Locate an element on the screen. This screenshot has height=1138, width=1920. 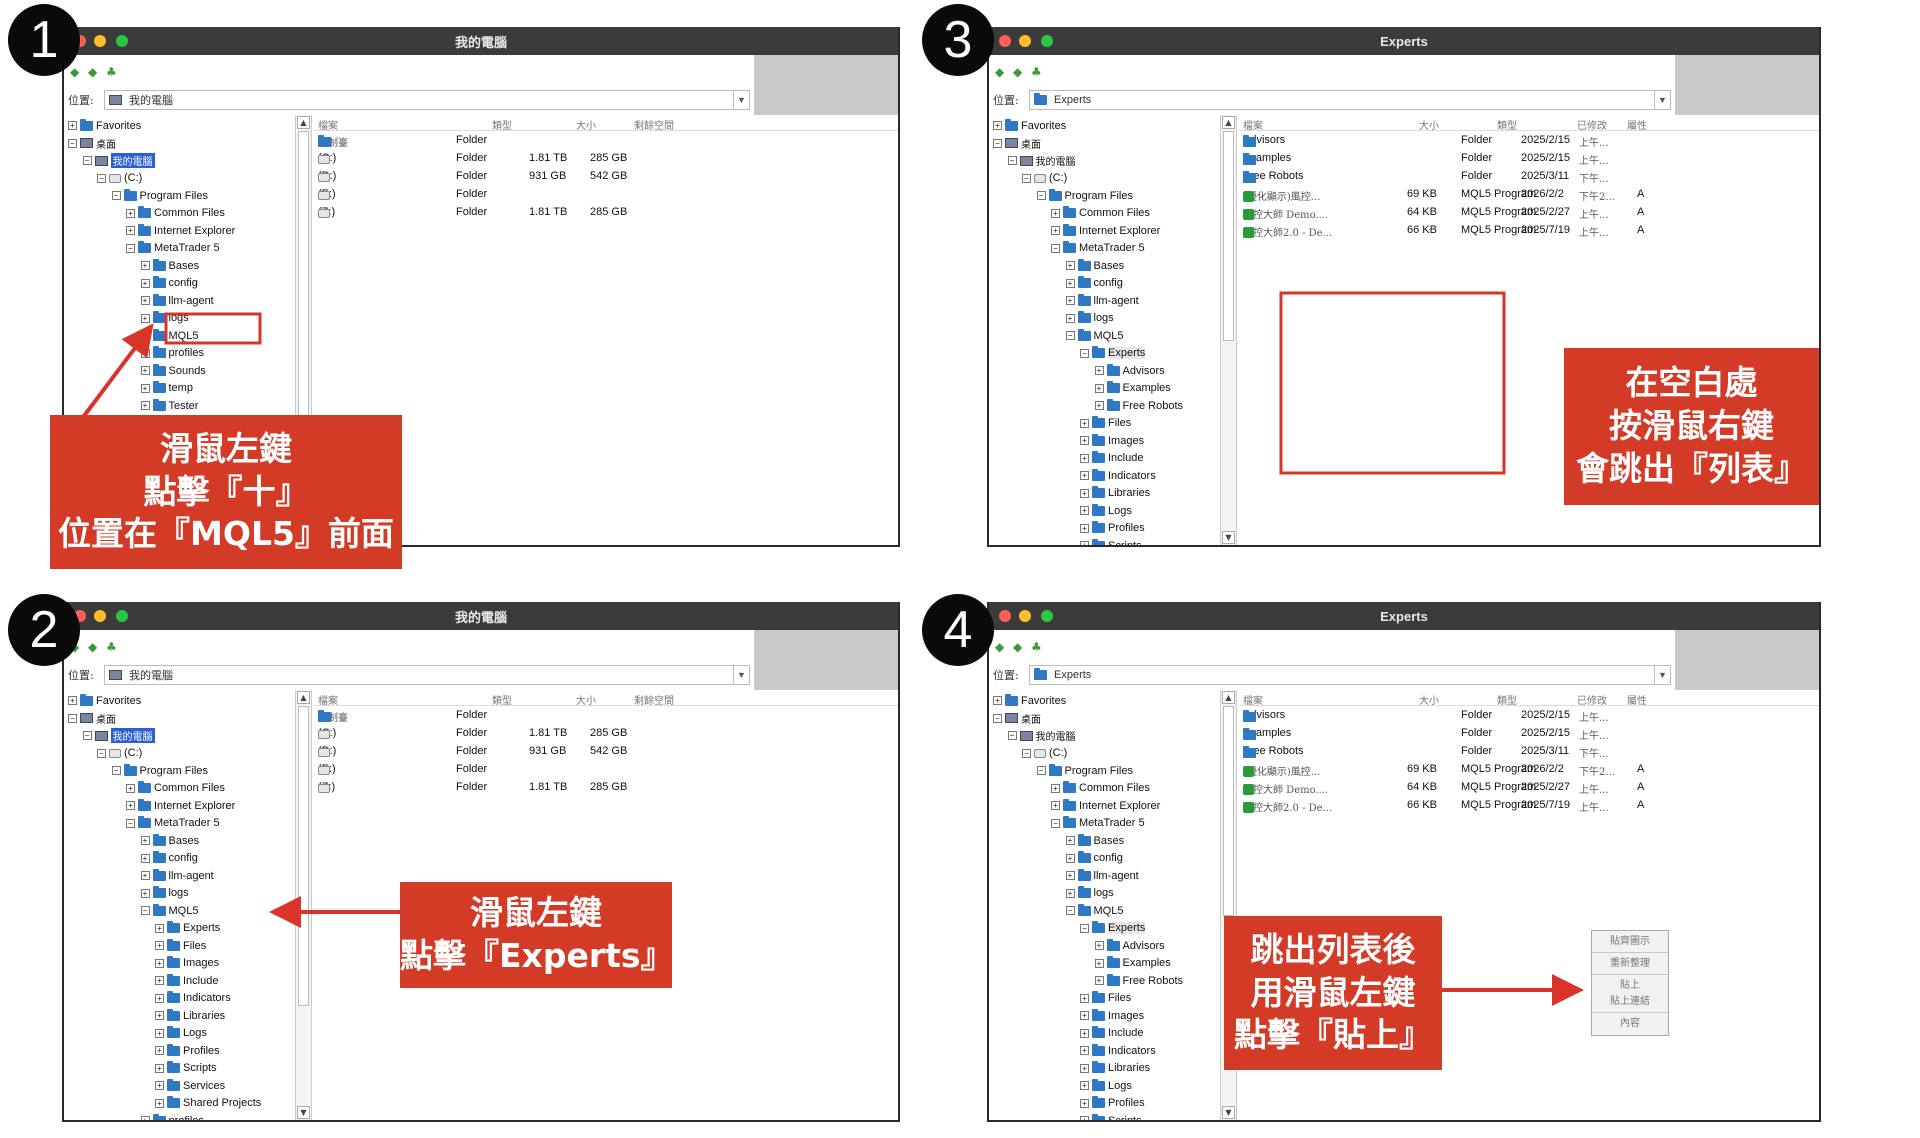
column-header: 大小 is located at coordinates (586, 124).